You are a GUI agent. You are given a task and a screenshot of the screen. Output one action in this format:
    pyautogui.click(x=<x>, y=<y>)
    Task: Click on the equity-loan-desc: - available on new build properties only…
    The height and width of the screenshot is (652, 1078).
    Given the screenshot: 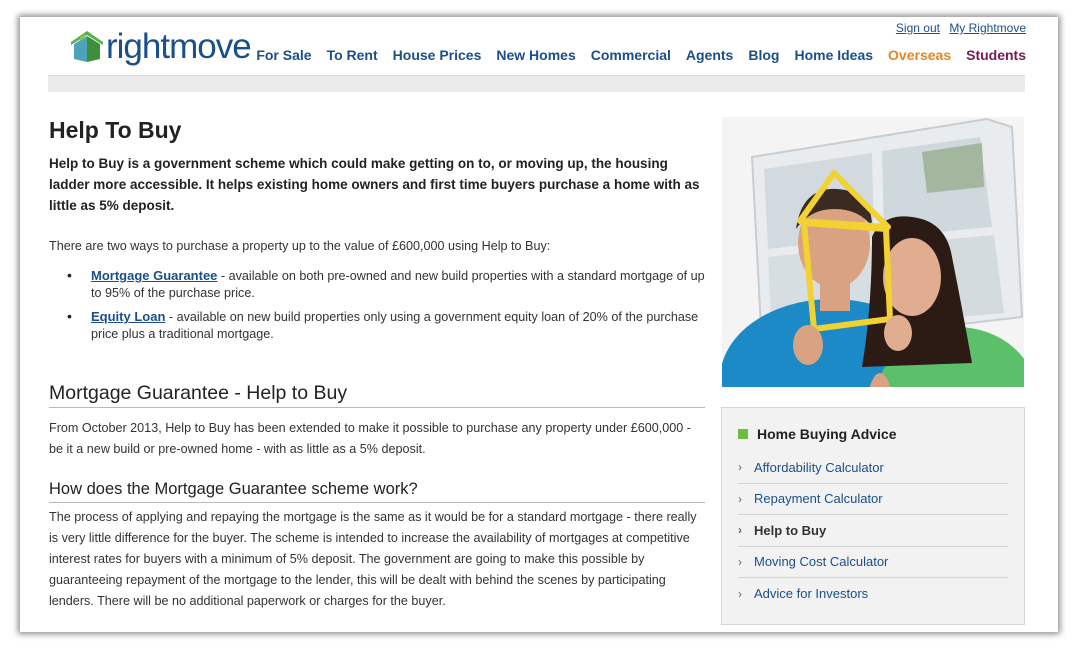 What is the action you would take?
    pyautogui.click(x=395, y=325)
    